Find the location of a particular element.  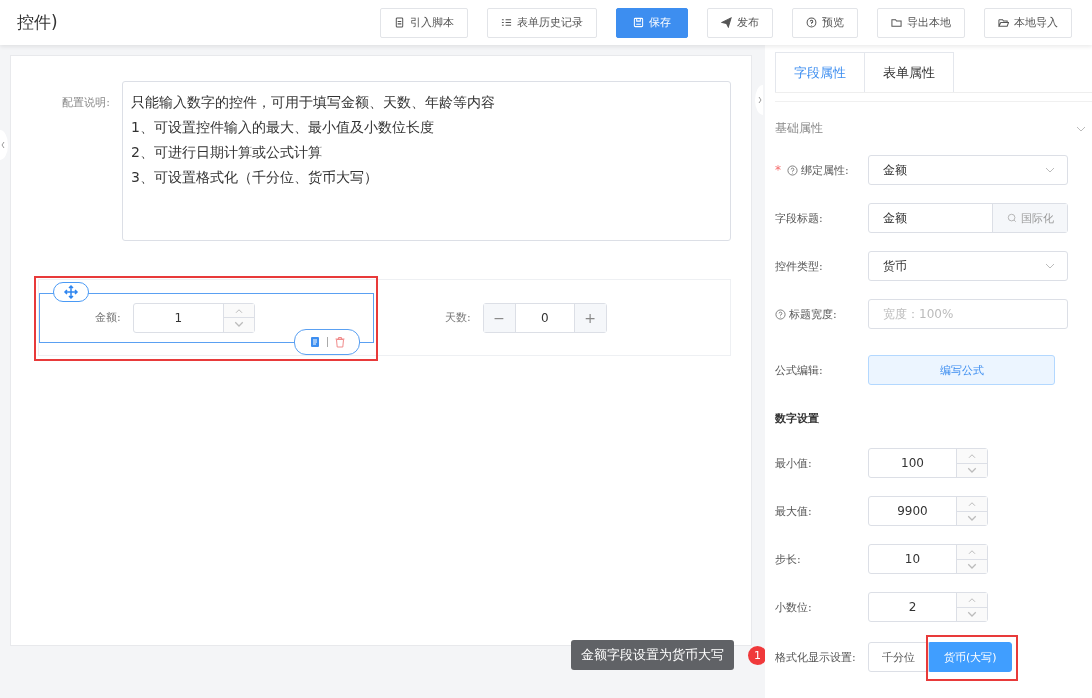

move-handle-icon is located at coordinates (71, 291).